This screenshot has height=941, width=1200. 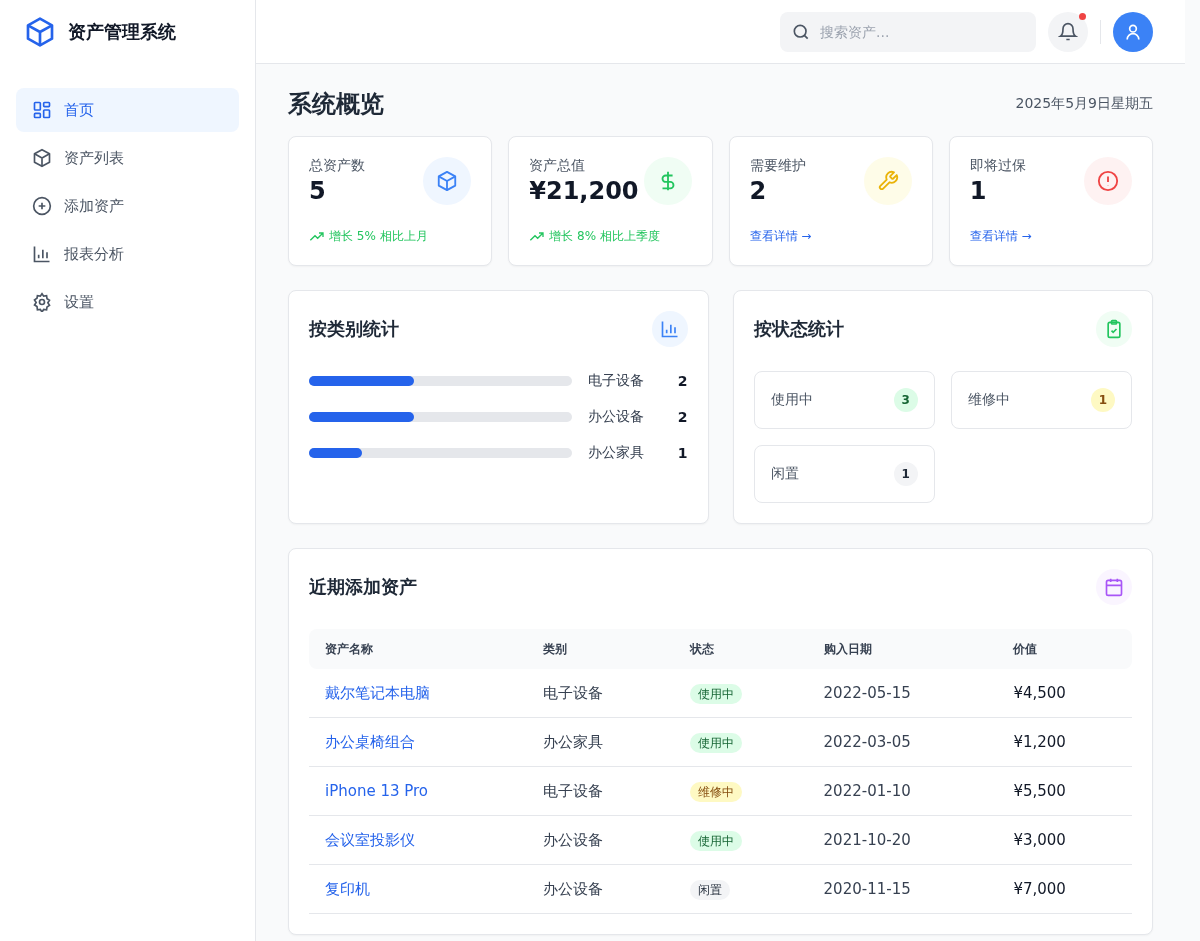 I want to click on trend-text: 增长 8% 相比上季度, so click(x=604, y=236).